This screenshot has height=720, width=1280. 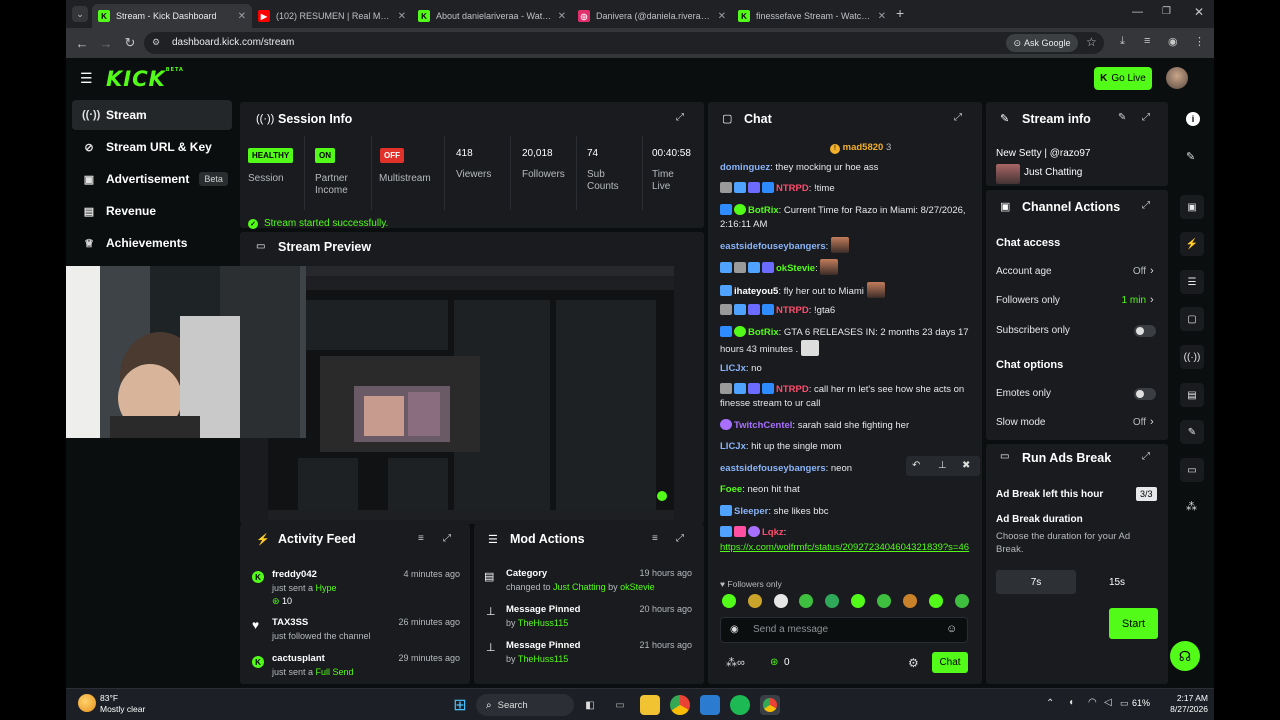 I want to click on ask-google-button: ⊙ Ask Google, so click(x=1042, y=43).